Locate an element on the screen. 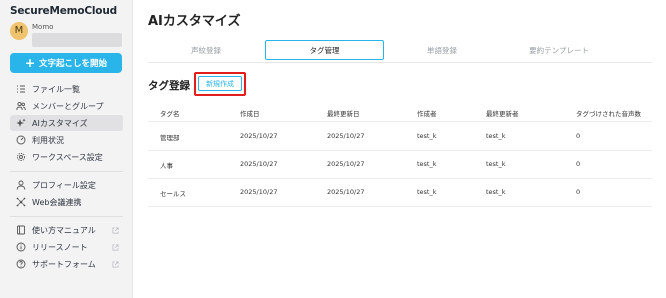 The width and height of the screenshot is (666, 298). start-transcription-label: 文字起こしを開始 is located at coordinates (73, 64).